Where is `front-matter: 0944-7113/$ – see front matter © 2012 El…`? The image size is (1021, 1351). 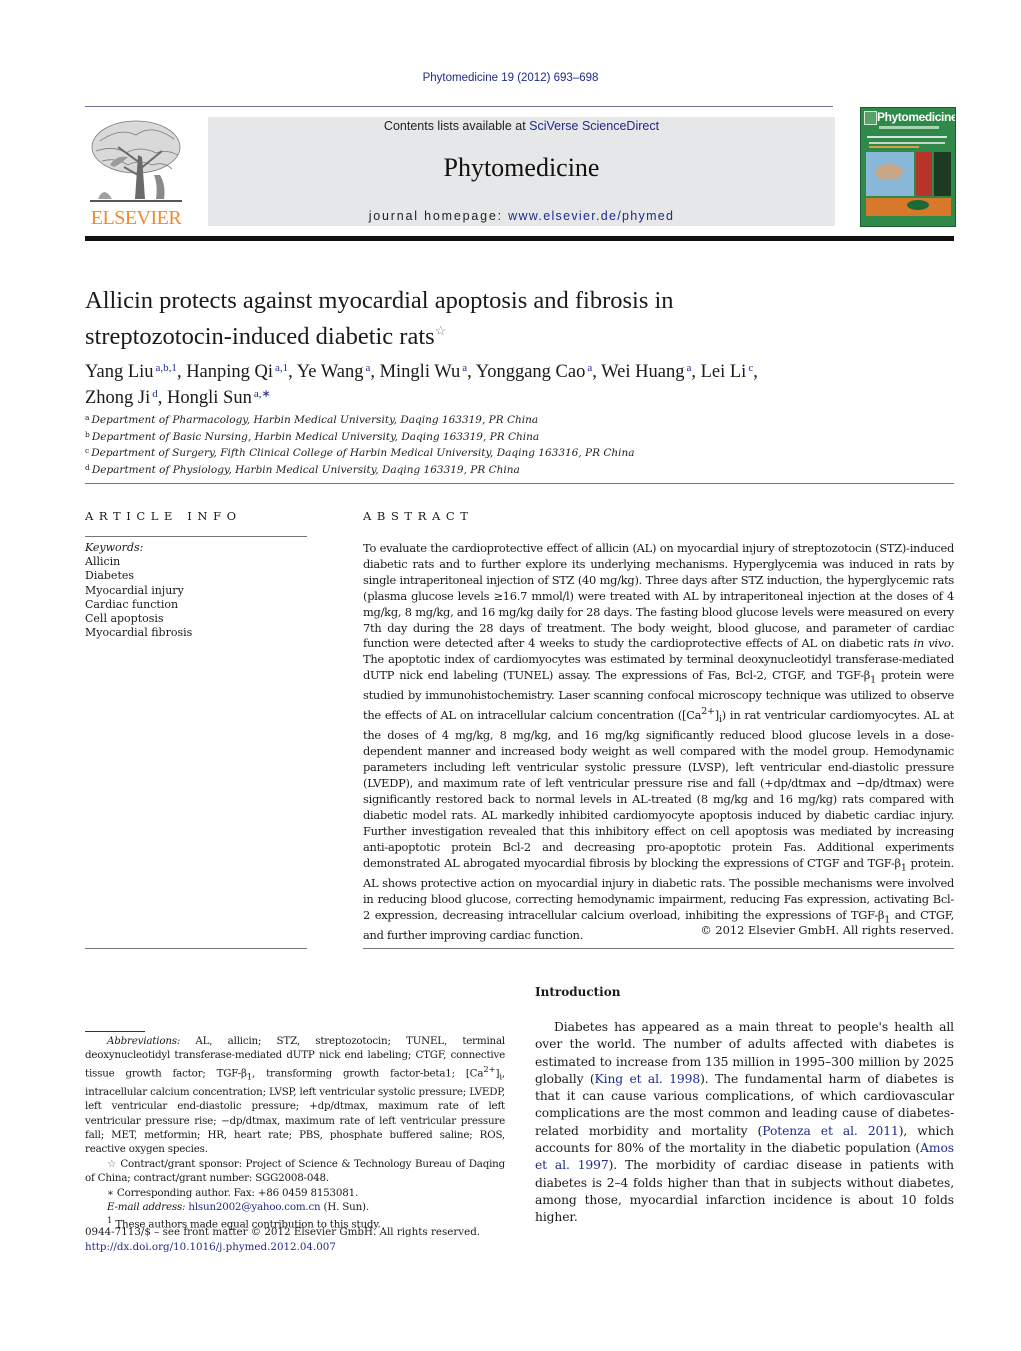 front-matter: 0944-7113/$ – see front matter © 2012 El… is located at coordinates (295, 1240).